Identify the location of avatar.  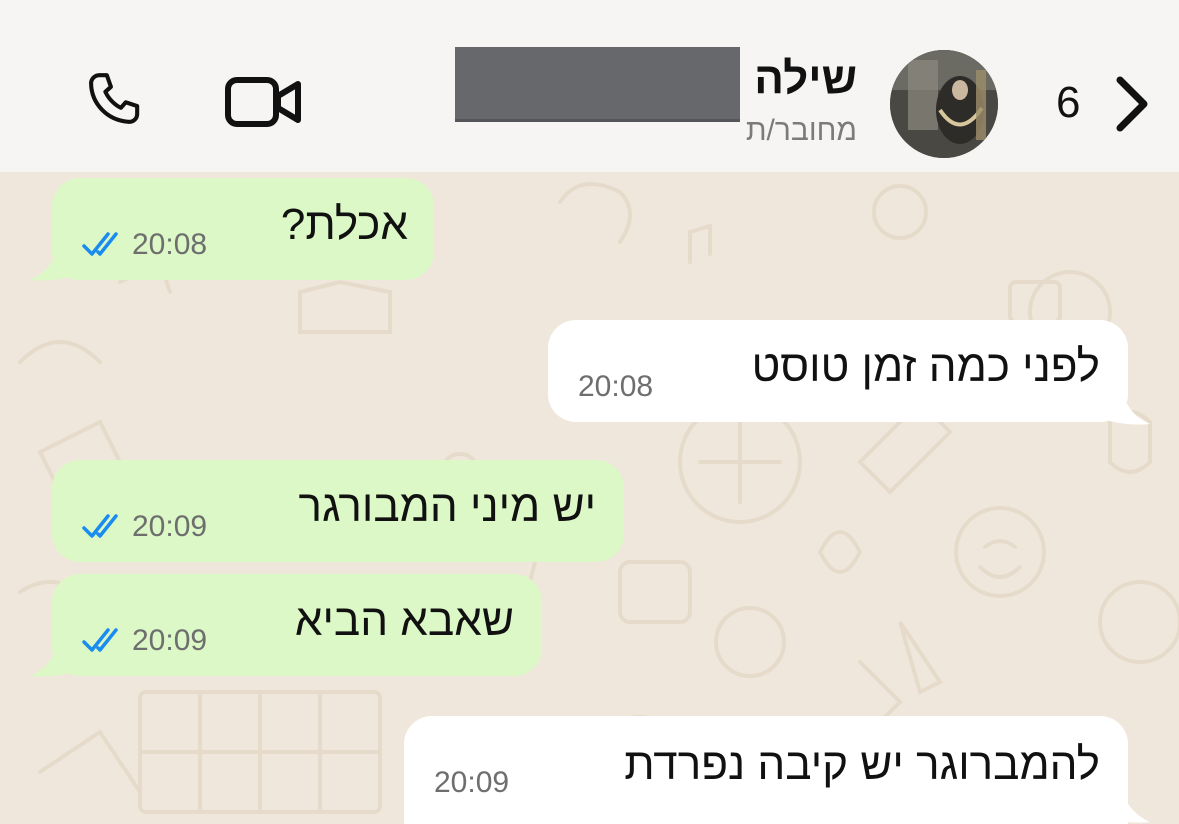
(944, 104).